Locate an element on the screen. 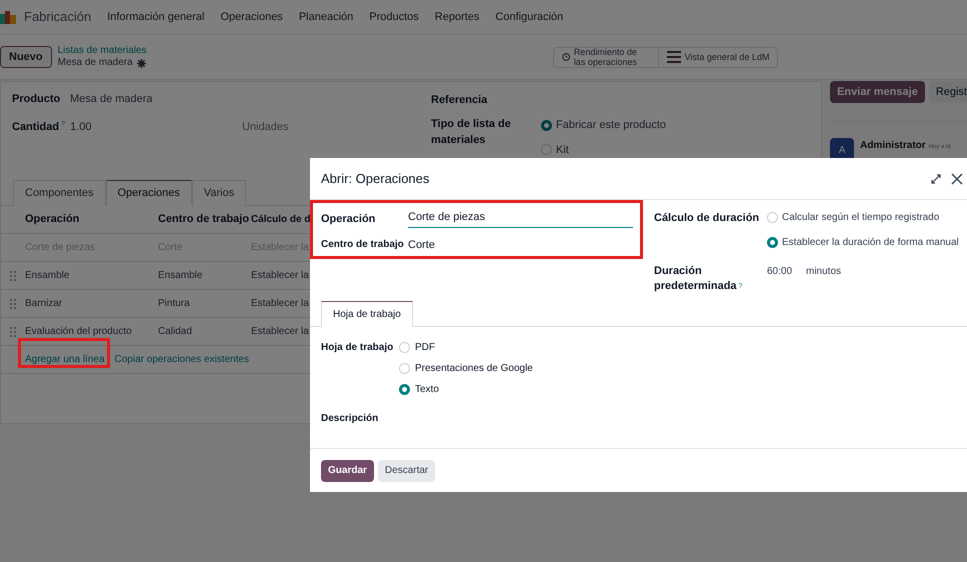 This screenshot has width=967, height=562. smart-button: Rendimiento de las operaciones is located at coordinates (606, 57).